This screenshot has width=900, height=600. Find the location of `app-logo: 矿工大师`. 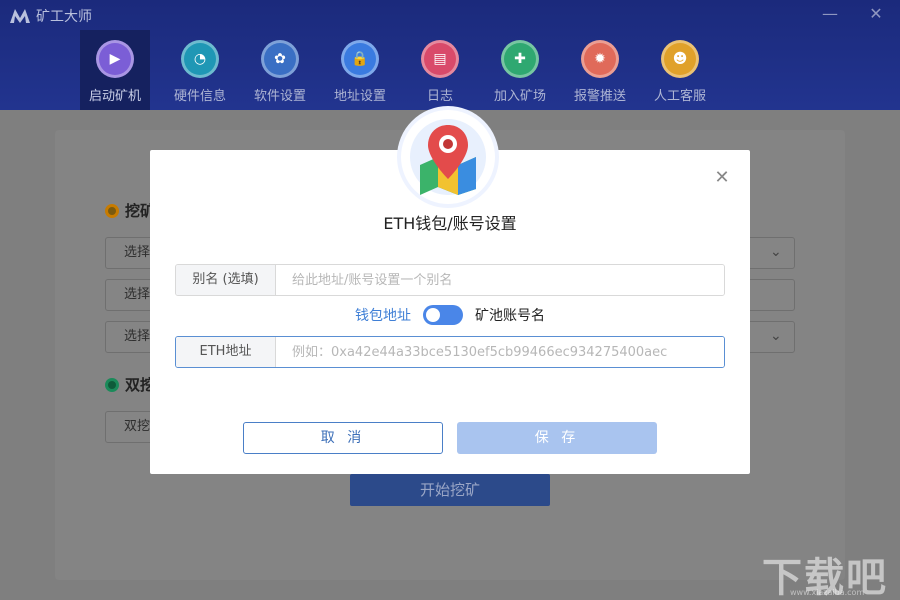

app-logo: 矿工大师 is located at coordinates (51, 16).